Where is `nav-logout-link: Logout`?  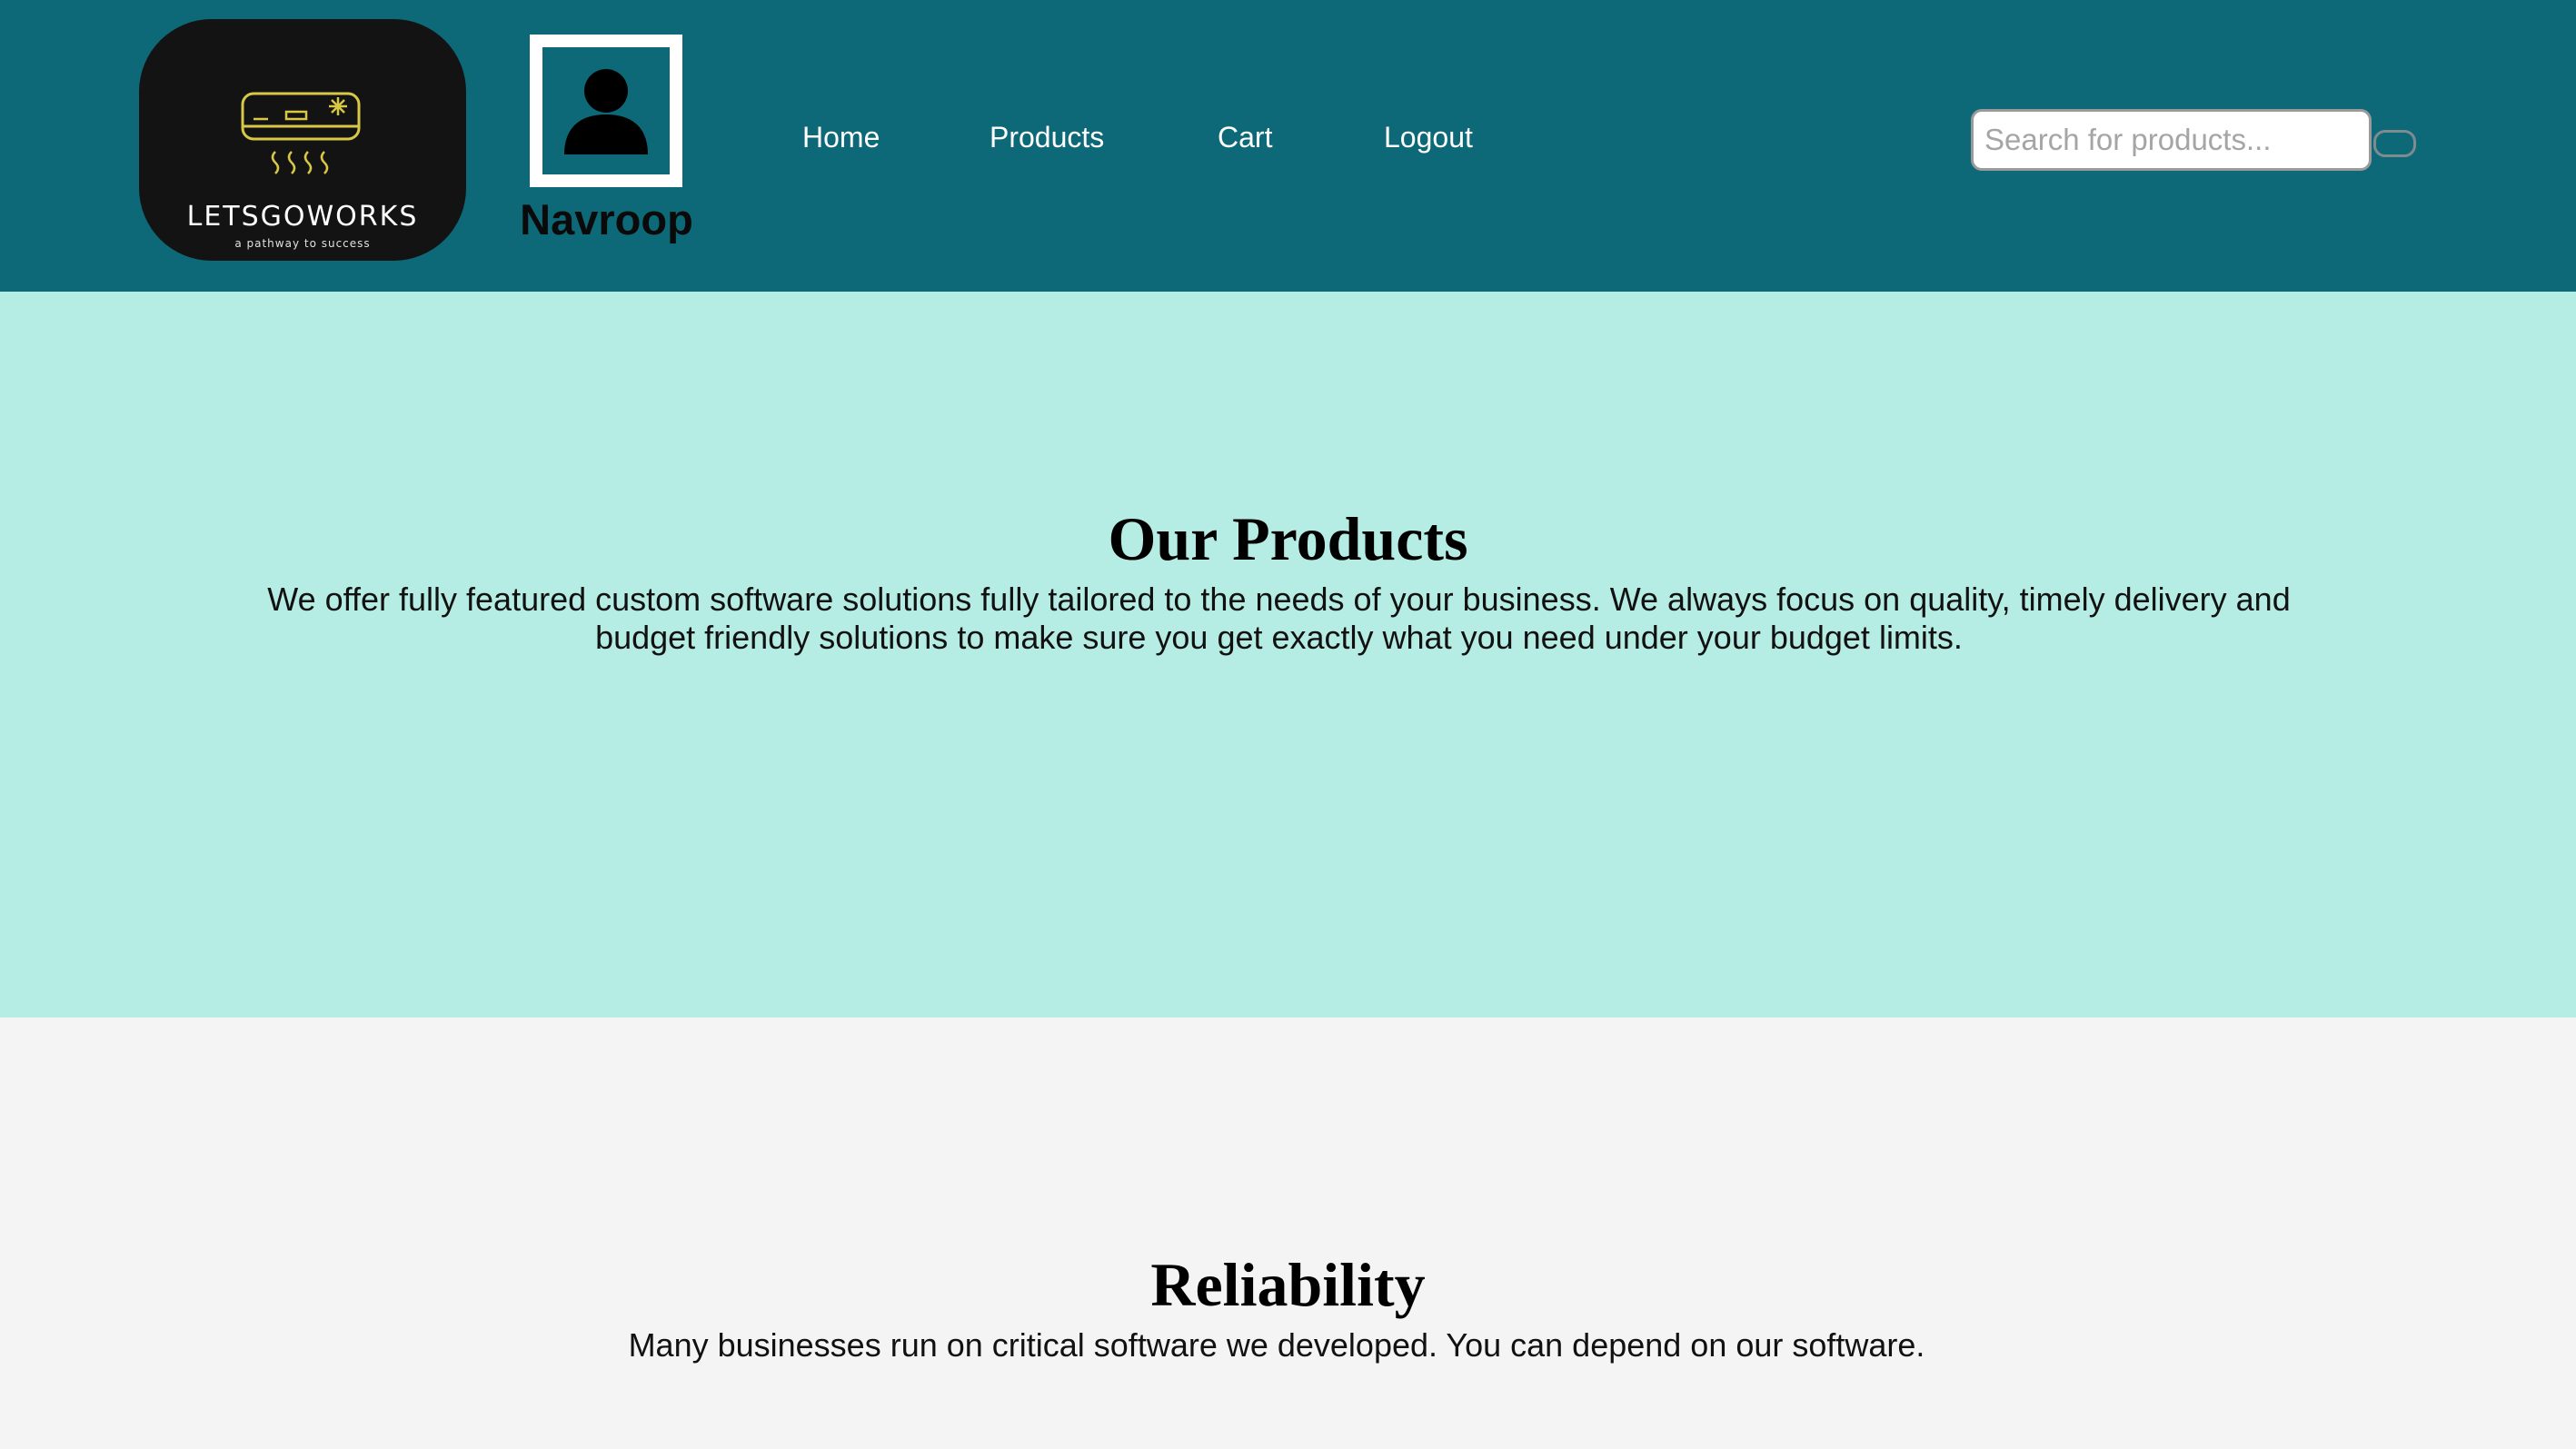 nav-logout-link: Logout is located at coordinates (1428, 137).